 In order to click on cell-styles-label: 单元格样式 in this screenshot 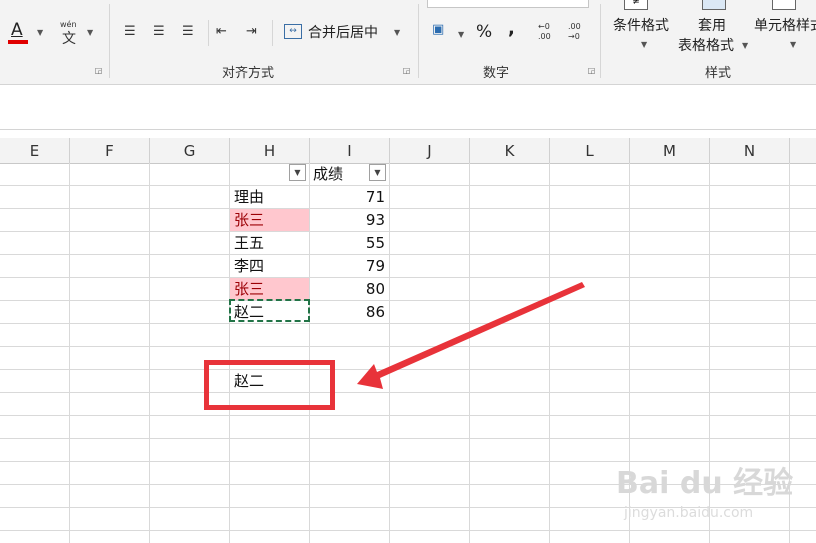, I will do `click(785, 26)`.